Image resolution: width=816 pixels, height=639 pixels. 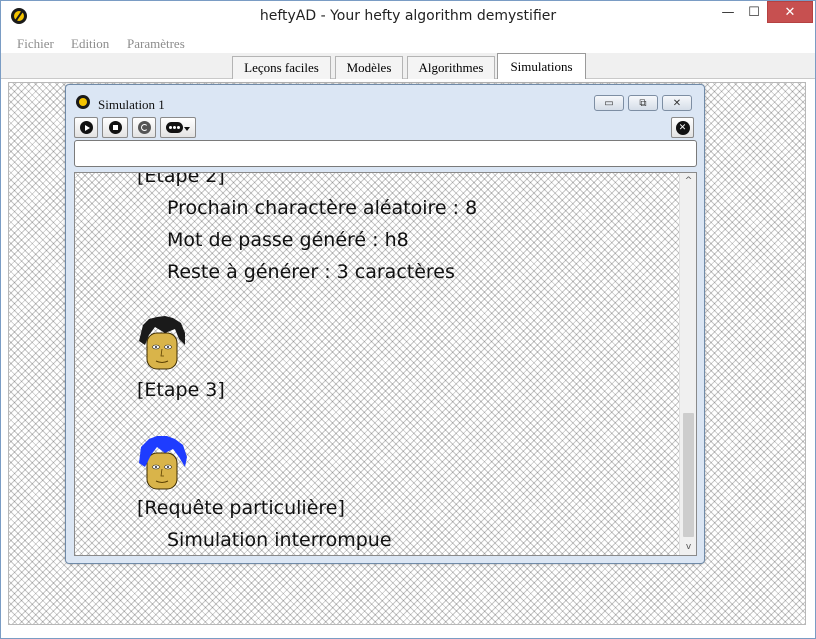 I want to click on menu-parametres: Paramètres, so click(x=156, y=44).